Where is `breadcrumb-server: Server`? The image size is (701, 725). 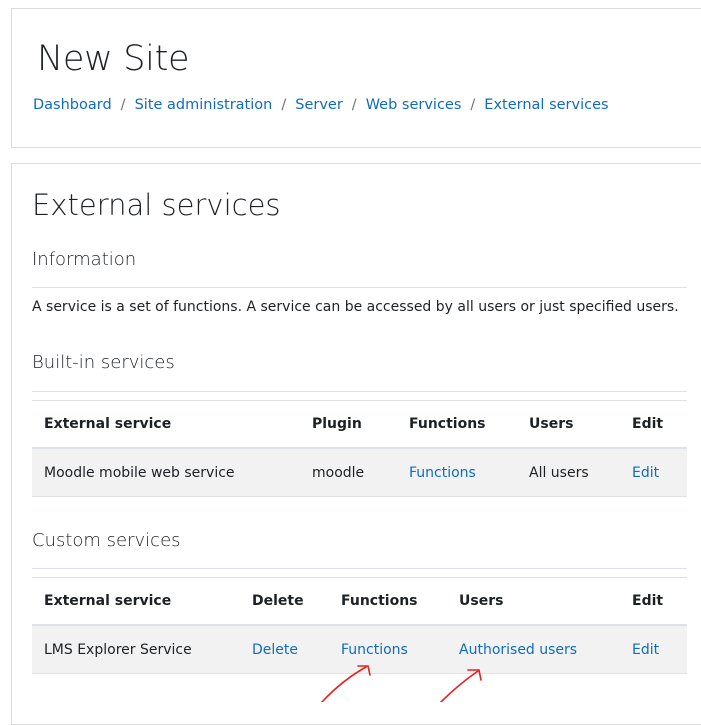
breadcrumb-server: Server is located at coordinates (319, 105).